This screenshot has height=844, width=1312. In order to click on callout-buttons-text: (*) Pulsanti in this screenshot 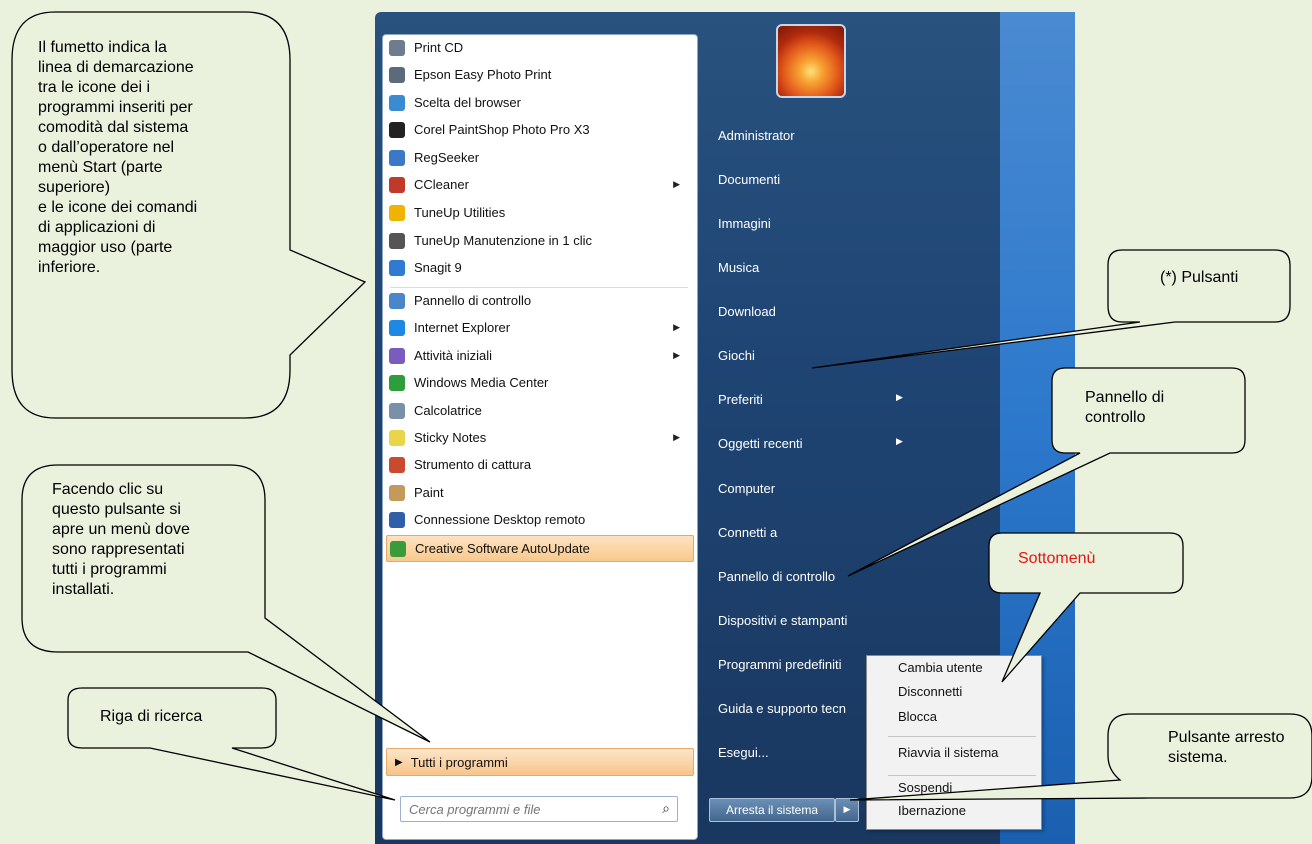, I will do `click(1199, 277)`.